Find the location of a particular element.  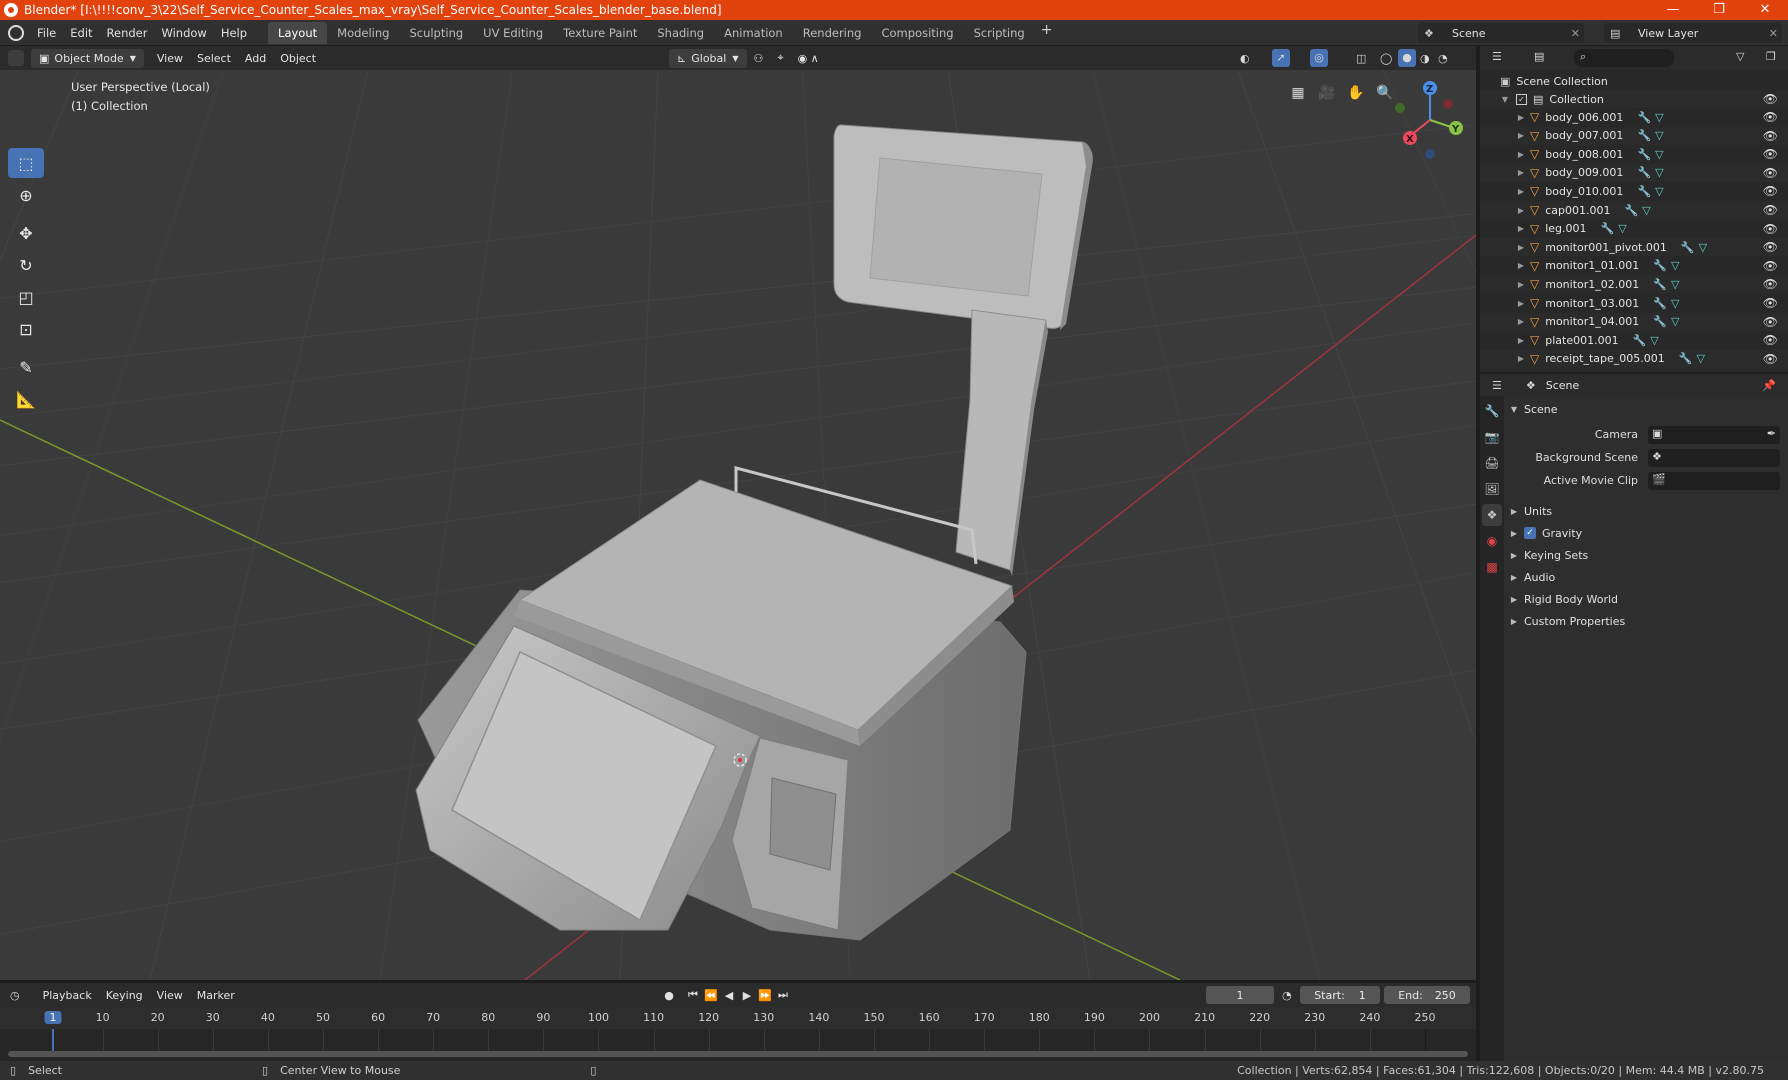

rendered-shading-icon: ◔ is located at coordinates (1443, 58).